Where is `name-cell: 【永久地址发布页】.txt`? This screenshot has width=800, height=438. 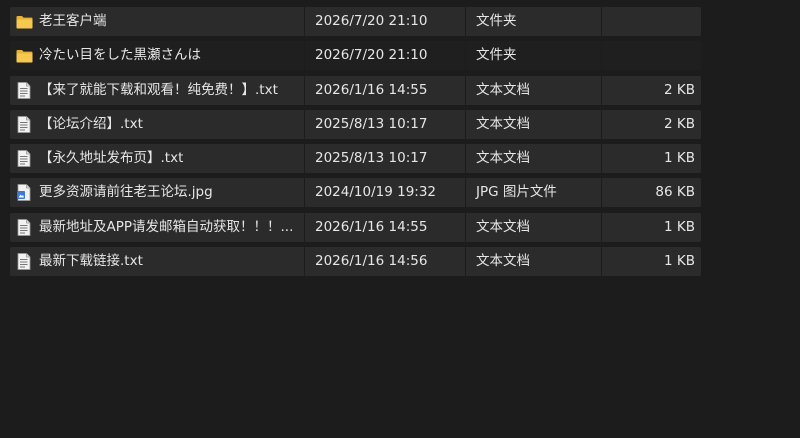 name-cell: 【永久地址发布页】.txt is located at coordinates (157, 158).